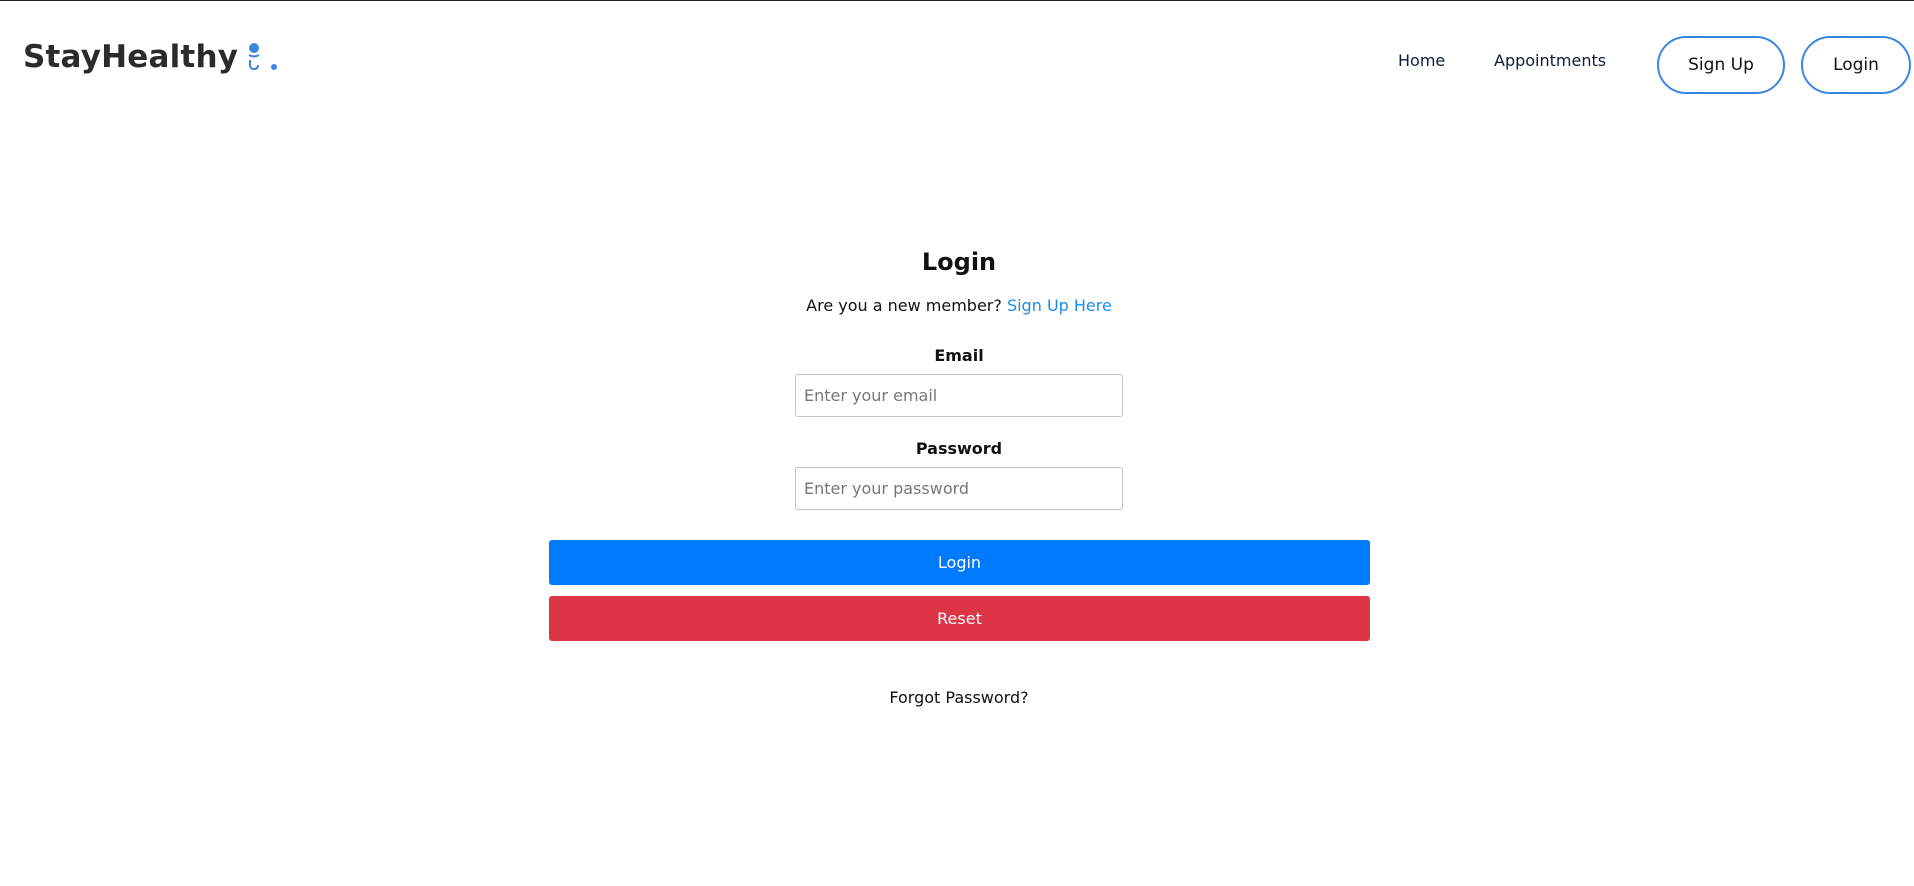 The height and width of the screenshot is (886, 1914). What do you see at coordinates (1721, 65) in the screenshot?
I see `header-signup-button: Sign Up` at bounding box center [1721, 65].